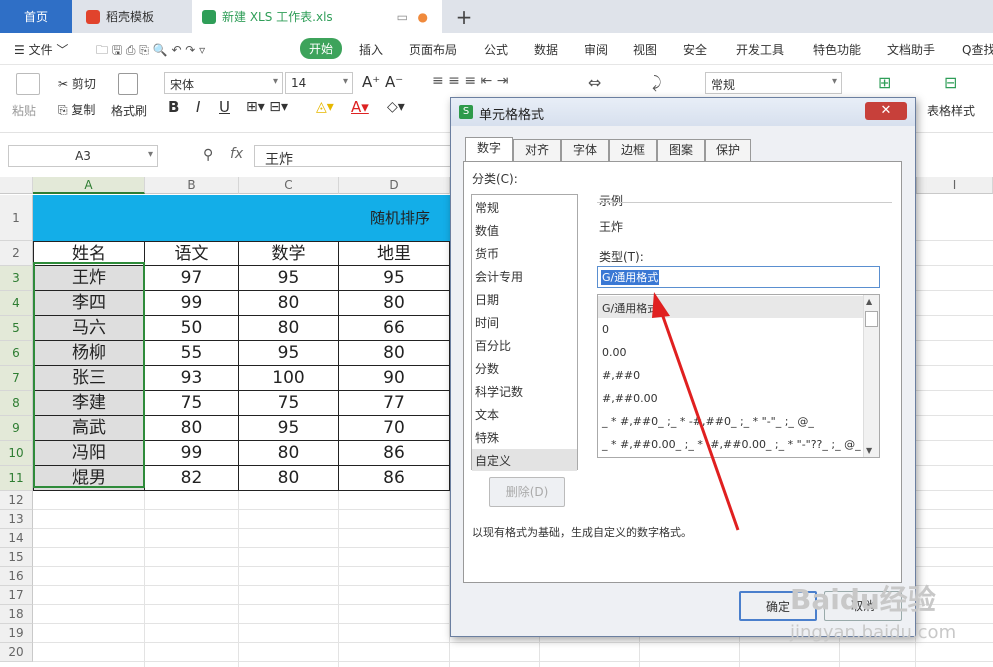 This screenshot has height=667, width=993. I want to click on type-item: #,##0, so click(731, 376).